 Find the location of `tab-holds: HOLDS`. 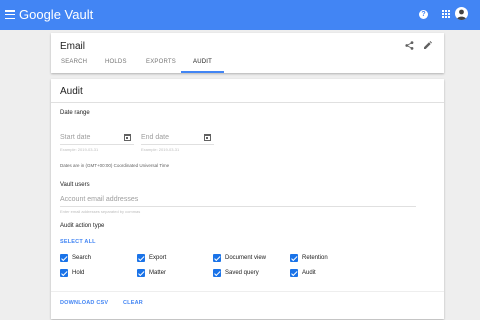

tab-holds: HOLDS is located at coordinates (116, 62).